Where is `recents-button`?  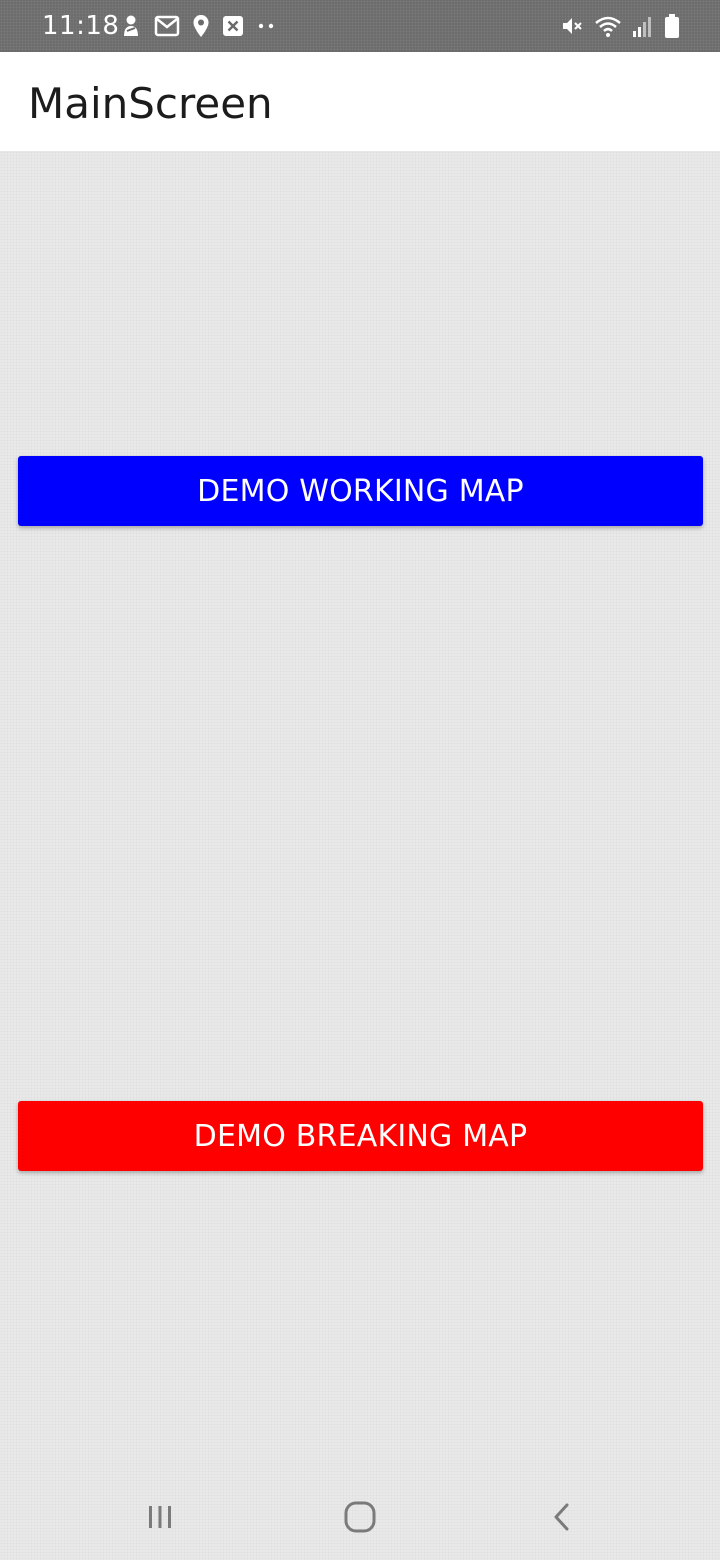
recents-button is located at coordinates (160, 1519).